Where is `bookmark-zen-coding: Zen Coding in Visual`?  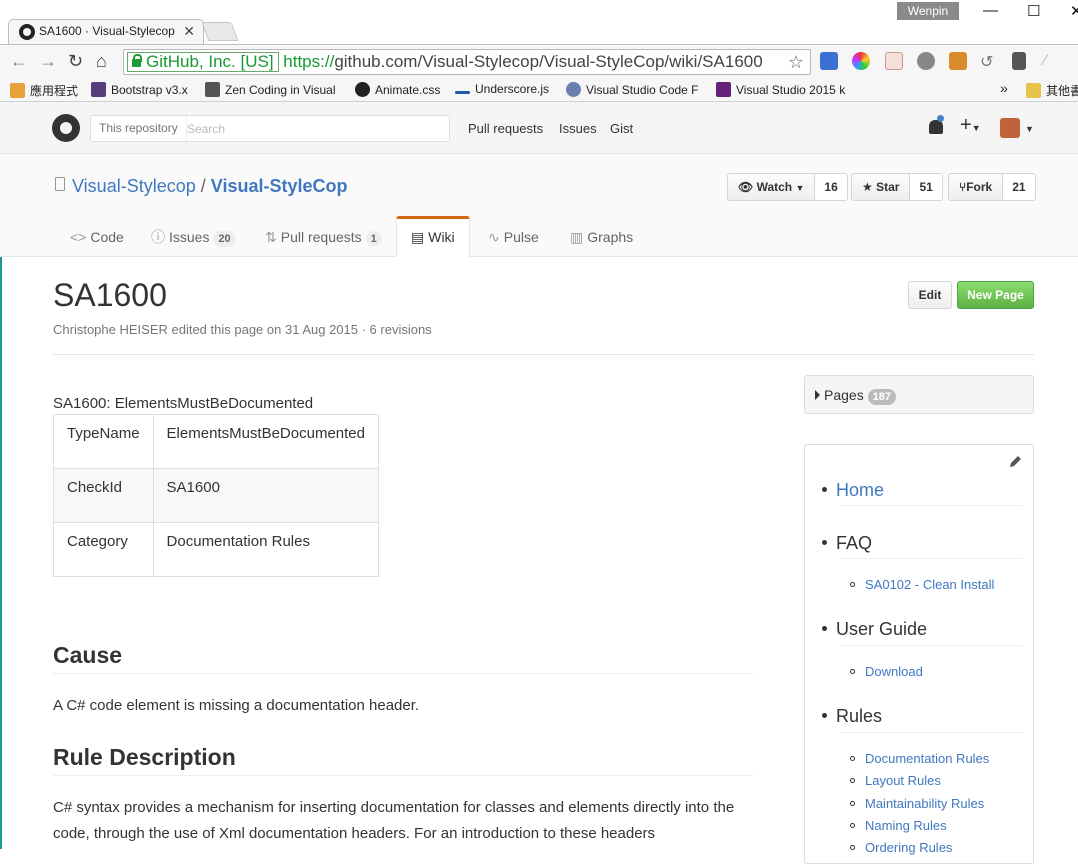
bookmark-zen-coding: Zen Coding in Visual is located at coordinates (270, 89).